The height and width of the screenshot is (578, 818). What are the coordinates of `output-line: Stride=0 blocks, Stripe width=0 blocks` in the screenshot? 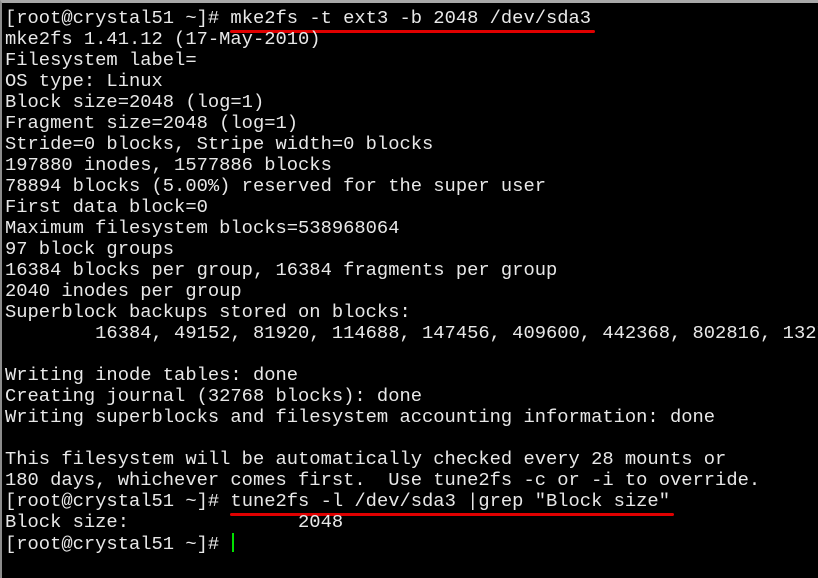 It's located at (219, 144).